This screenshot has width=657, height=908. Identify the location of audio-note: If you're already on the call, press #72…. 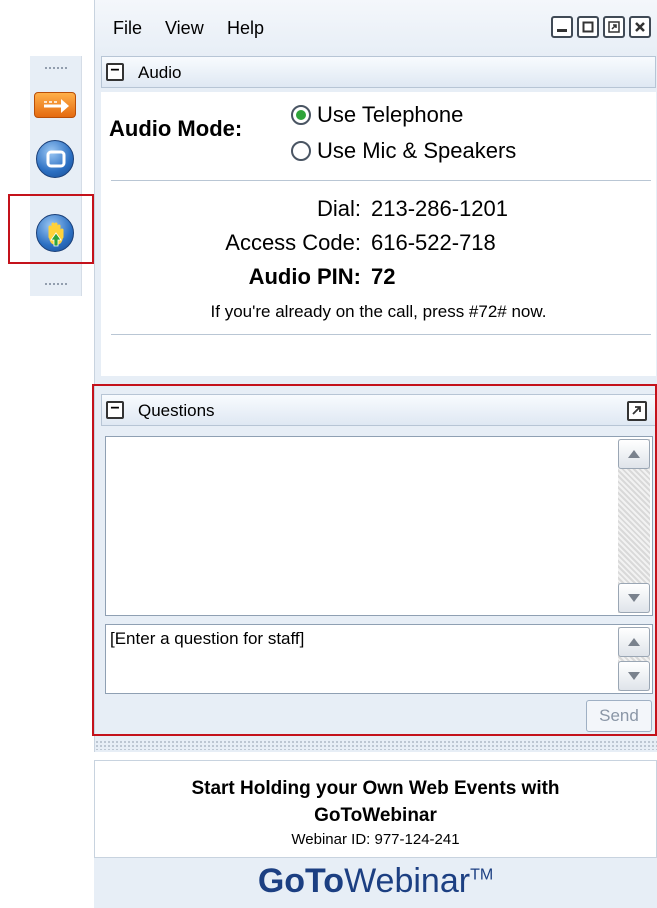
(378, 311).